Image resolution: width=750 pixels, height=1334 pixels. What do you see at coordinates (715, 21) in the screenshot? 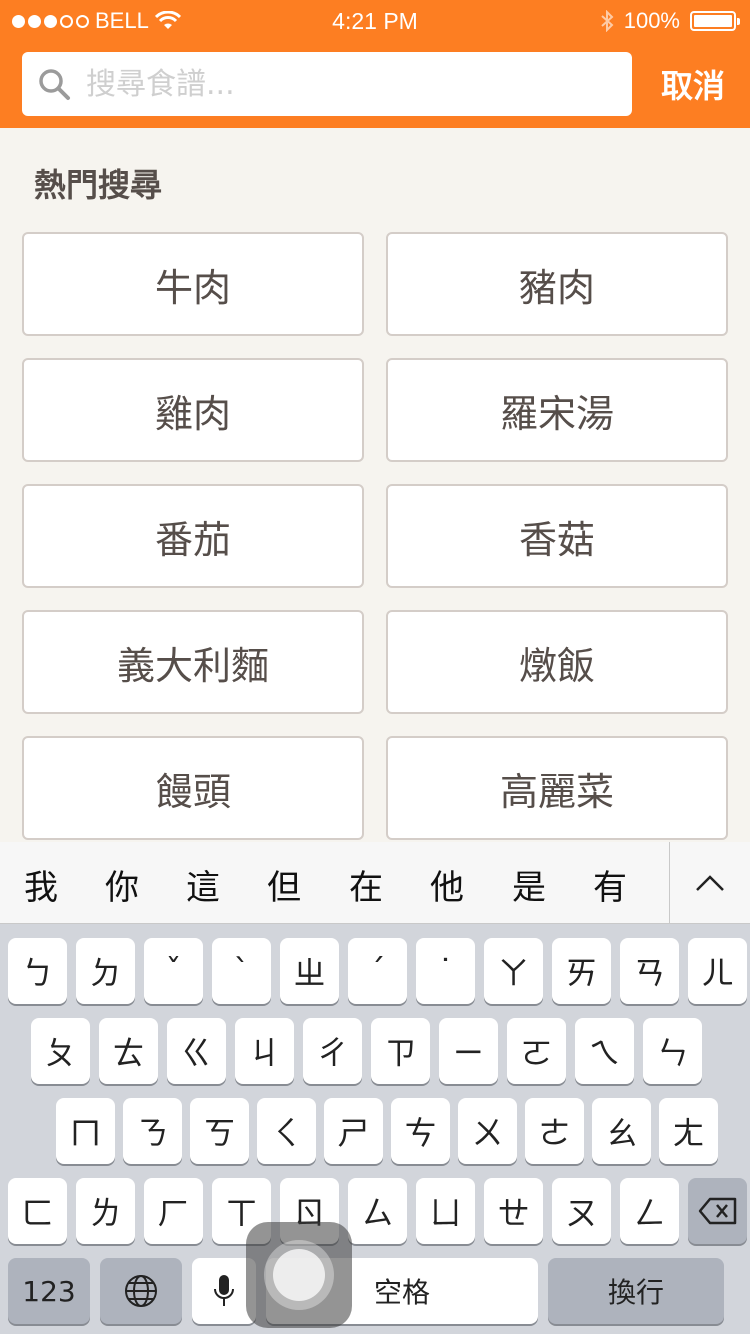
I see `battery-icon` at bounding box center [715, 21].